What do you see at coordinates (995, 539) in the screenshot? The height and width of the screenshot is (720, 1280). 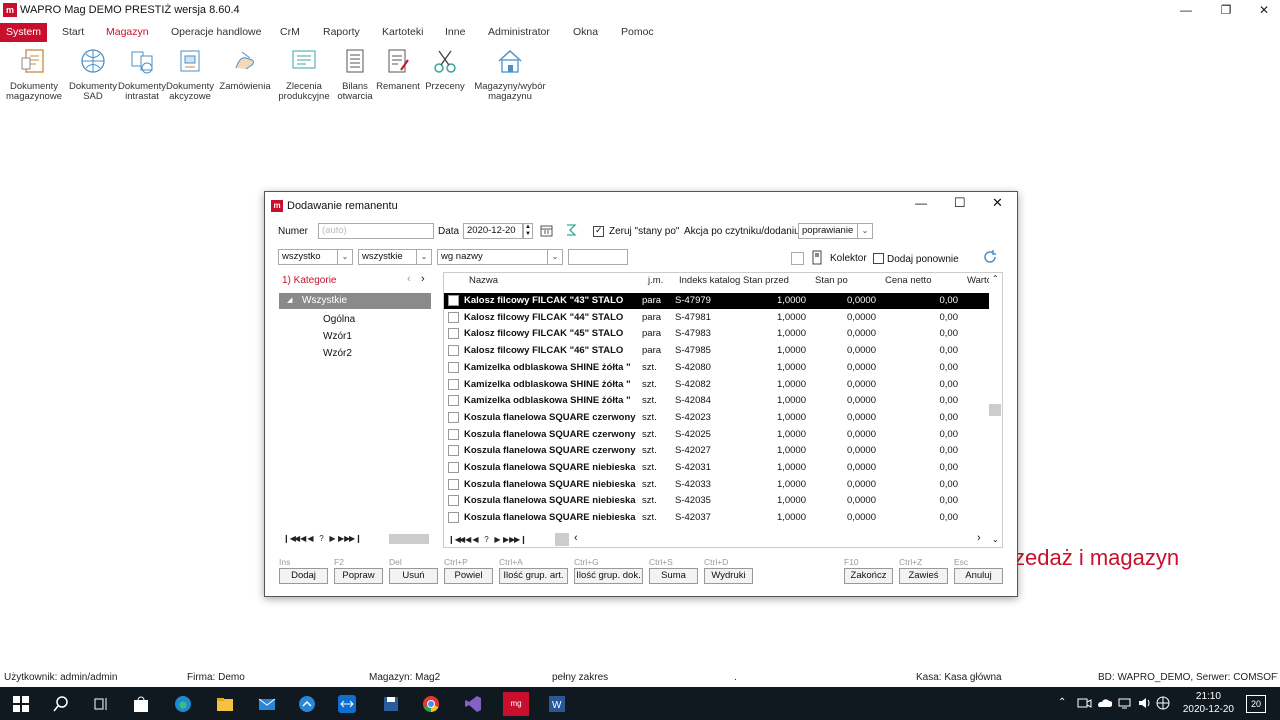 I see `scroll-down-icon: ⌄` at bounding box center [995, 539].